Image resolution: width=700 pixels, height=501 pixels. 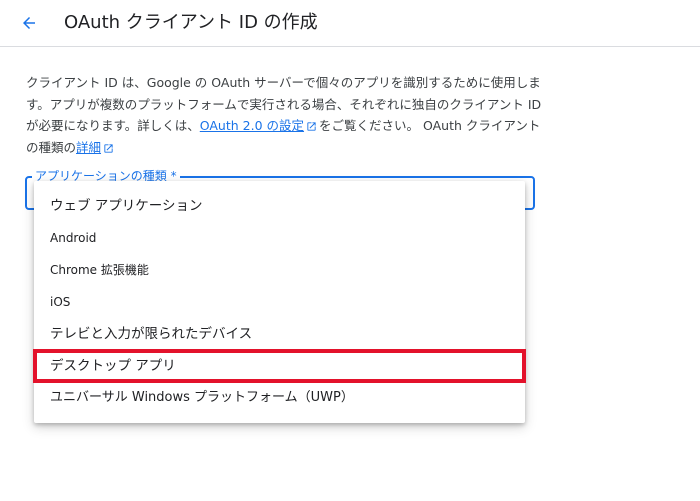 What do you see at coordinates (350, 23) in the screenshot?
I see `page-header: OAuth クライアント ID の作成` at bounding box center [350, 23].